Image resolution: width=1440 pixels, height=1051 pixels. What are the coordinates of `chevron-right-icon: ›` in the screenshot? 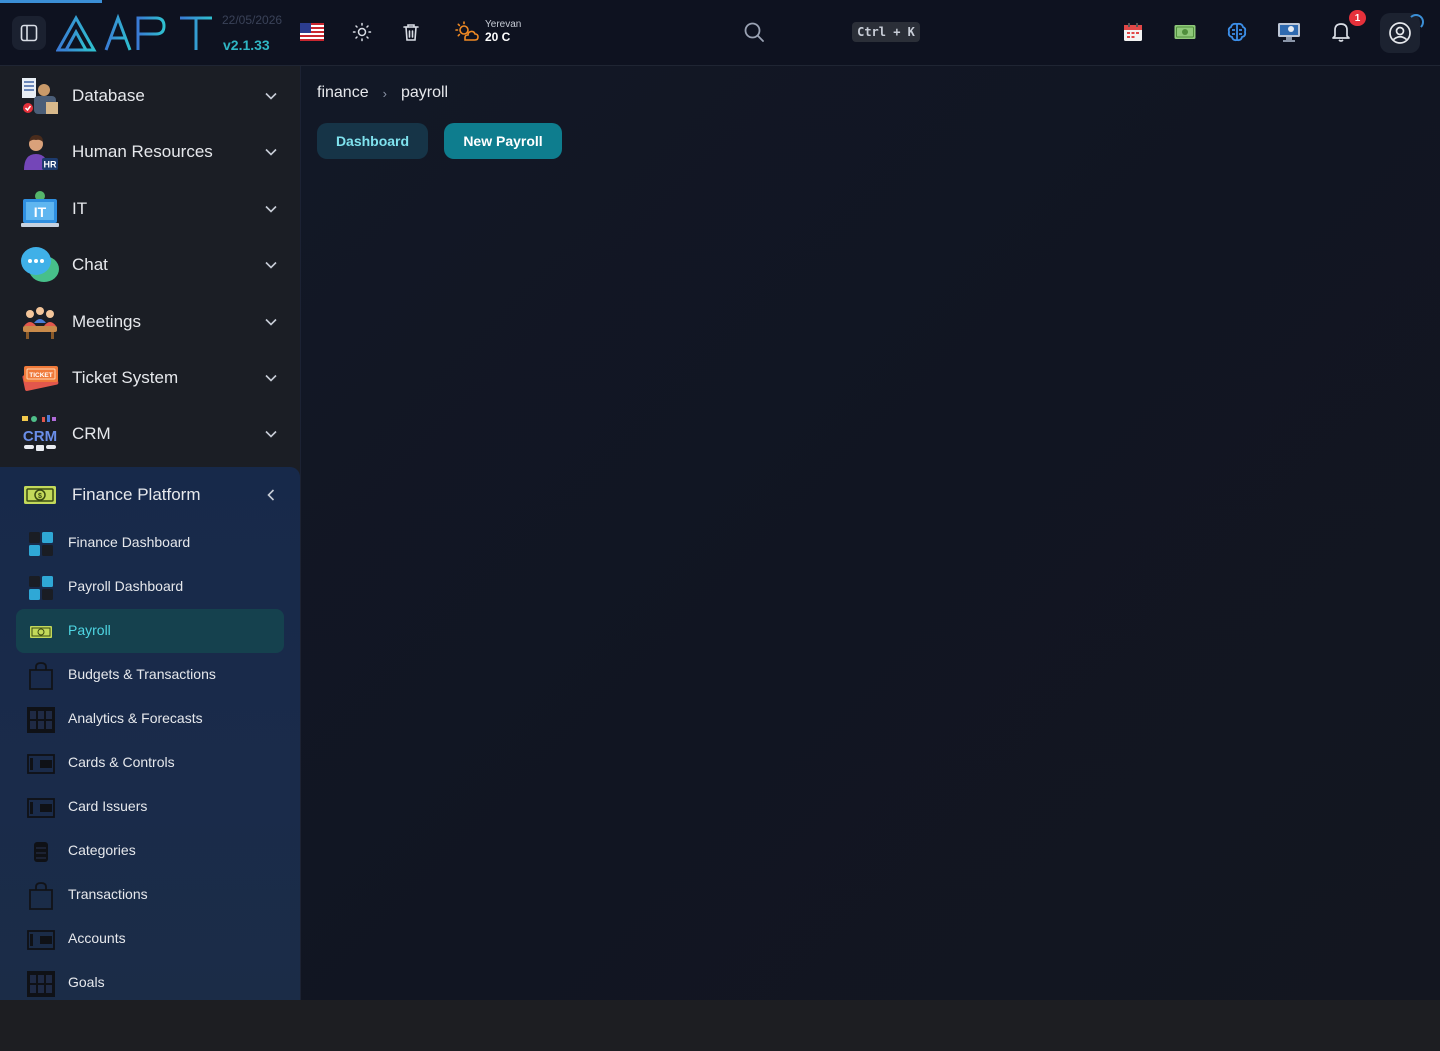 It's located at (384, 93).